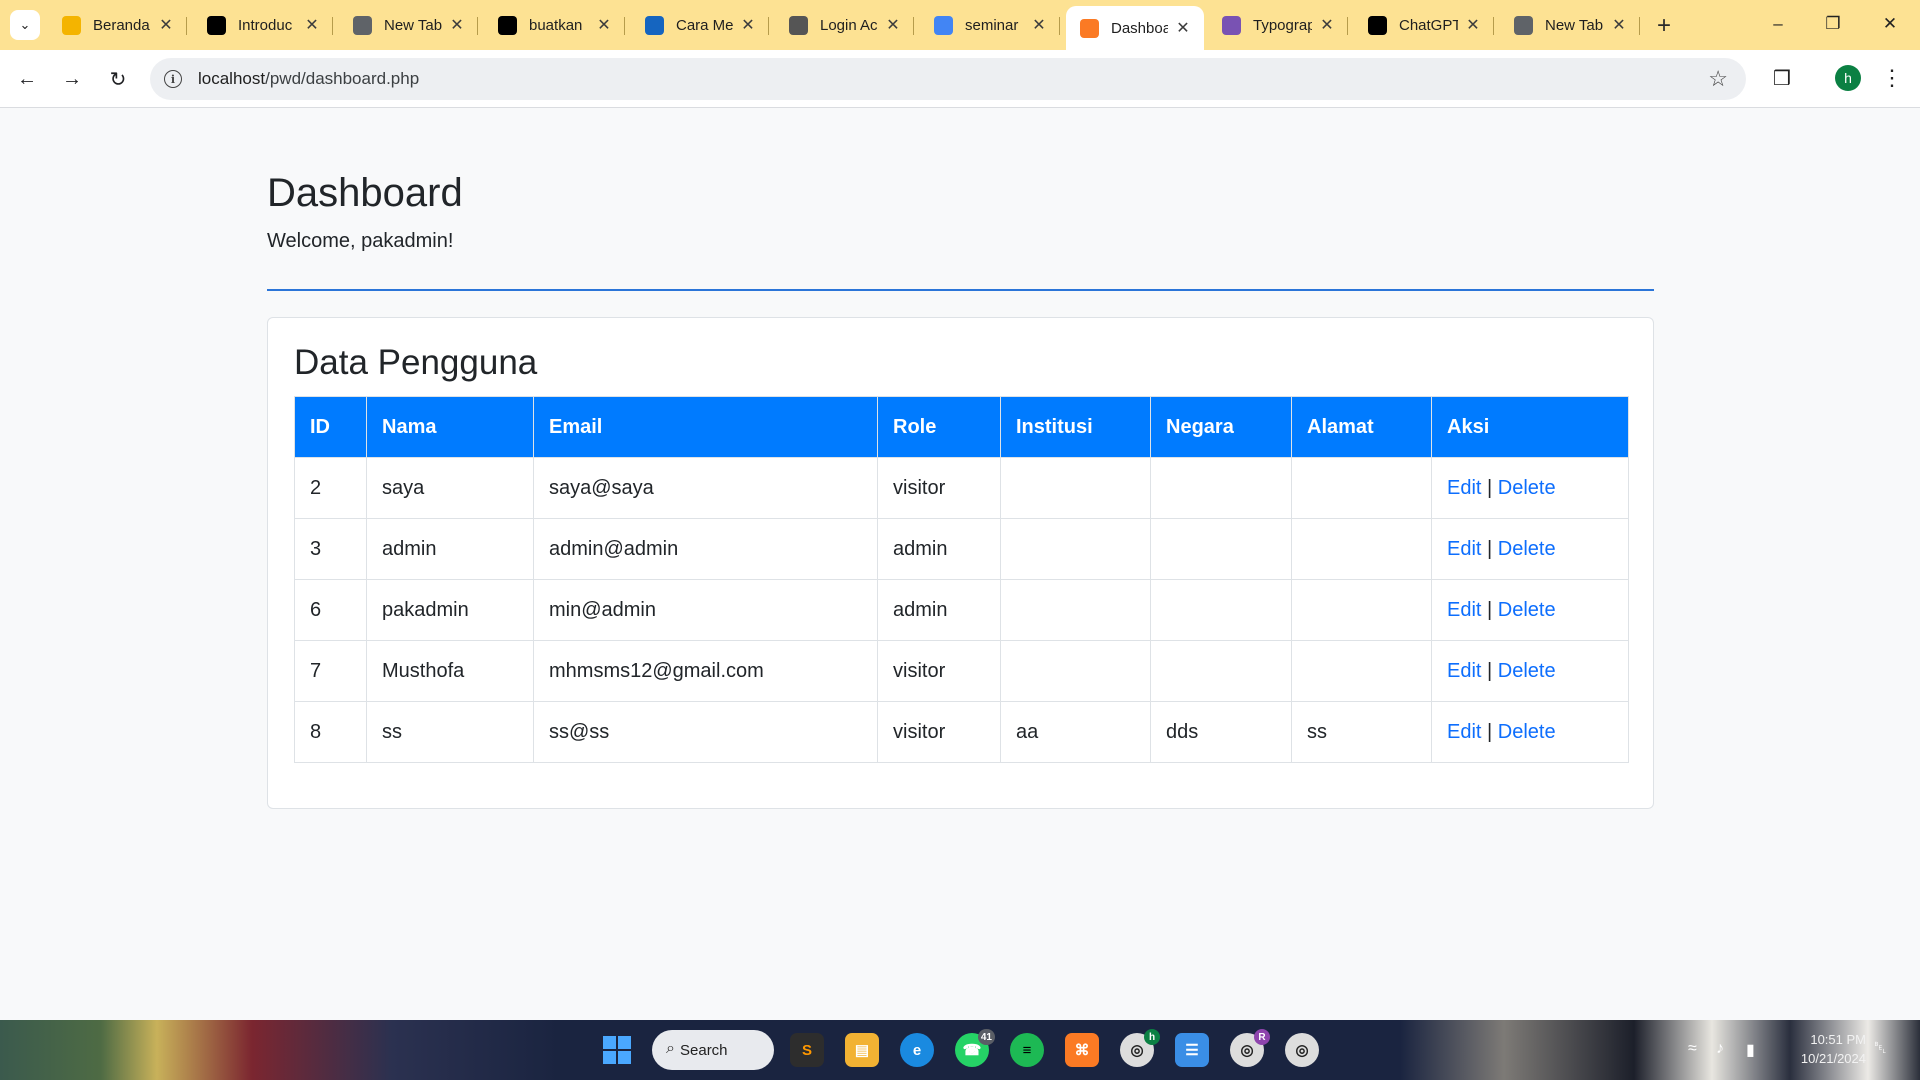 Image resolution: width=1920 pixels, height=1080 pixels. Describe the element at coordinates (1718, 79) in the screenshot. I see `bookmark-star-icon: ☆` at that location.